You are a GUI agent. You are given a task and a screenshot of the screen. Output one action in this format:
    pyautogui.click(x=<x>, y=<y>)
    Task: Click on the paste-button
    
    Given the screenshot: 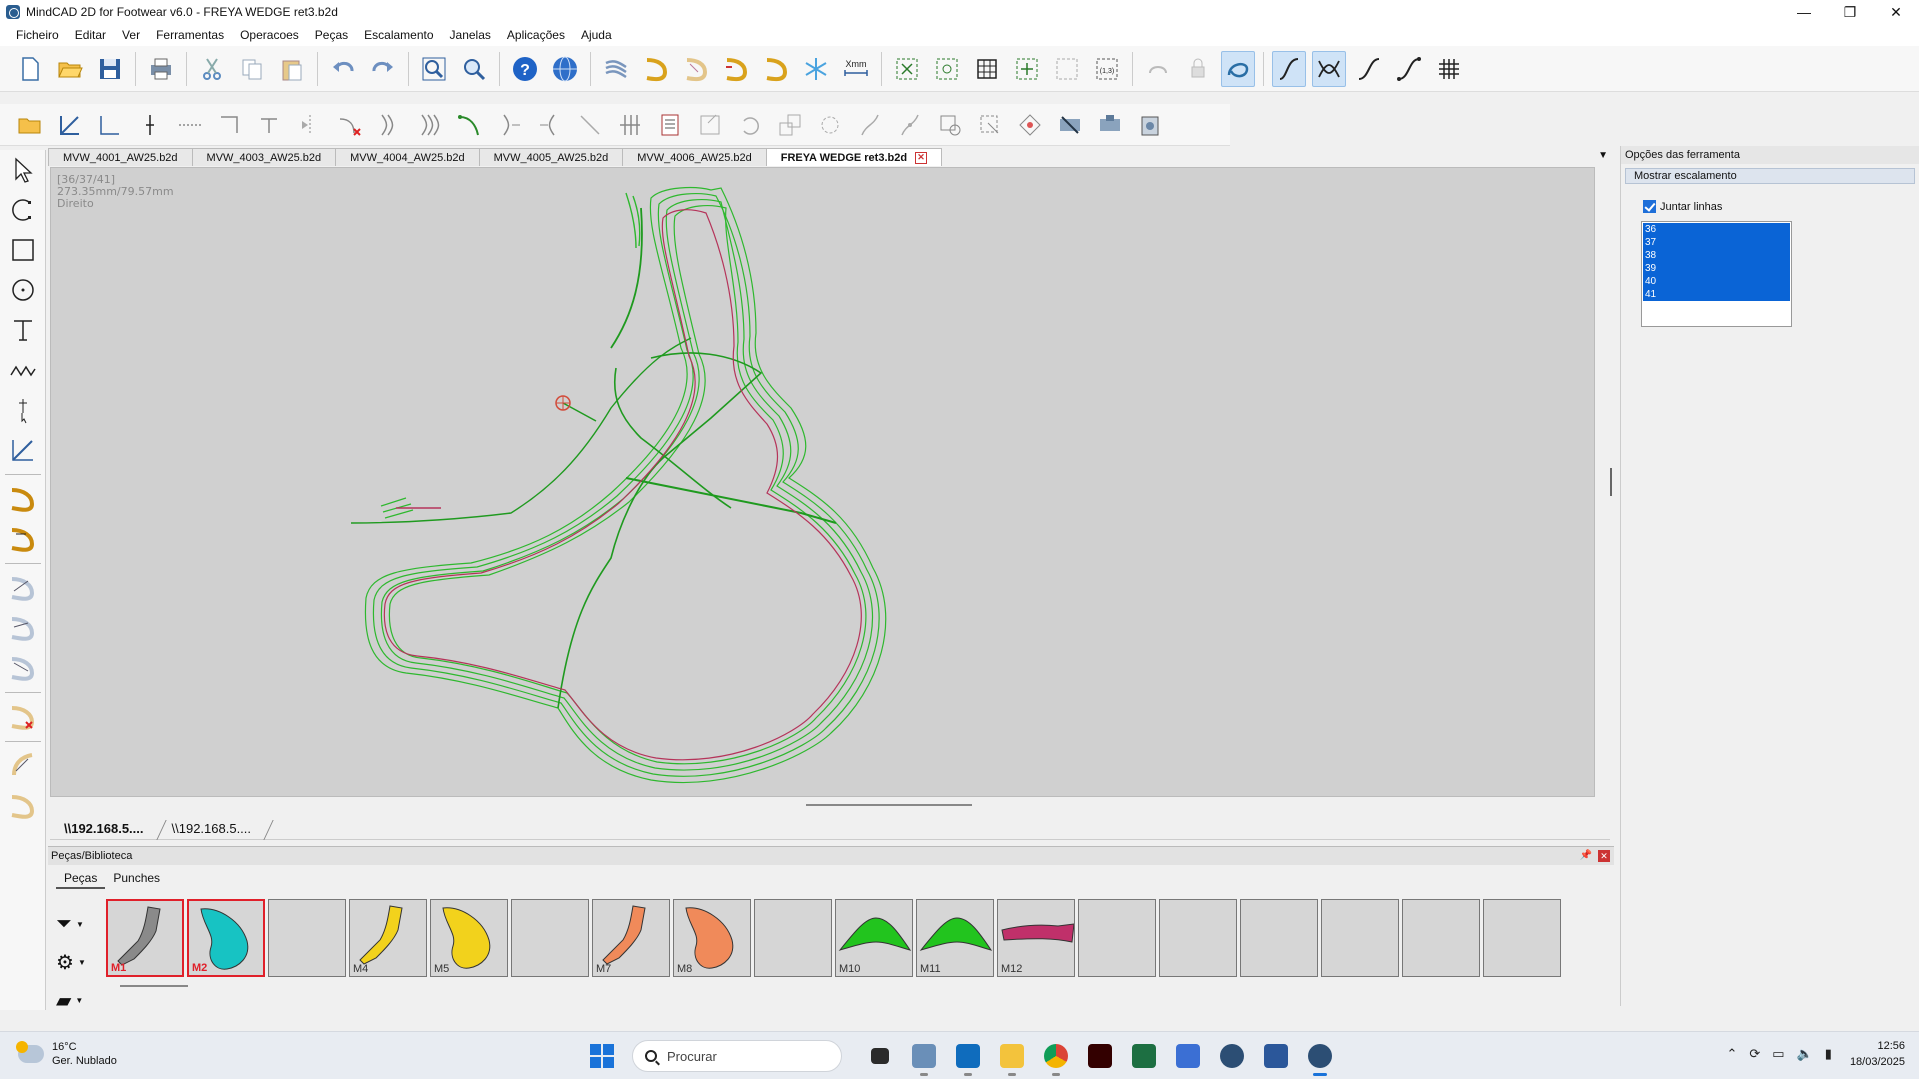 What is the action you would take?
    pyautogui.click(x=292, y=69)
    